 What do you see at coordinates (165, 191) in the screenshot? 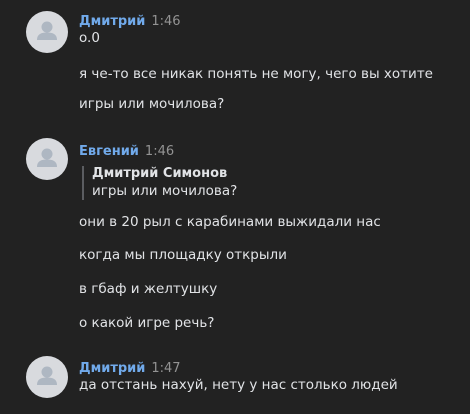
I see `quote-text: игры или мочилова?` at bounding box center [165, 191].